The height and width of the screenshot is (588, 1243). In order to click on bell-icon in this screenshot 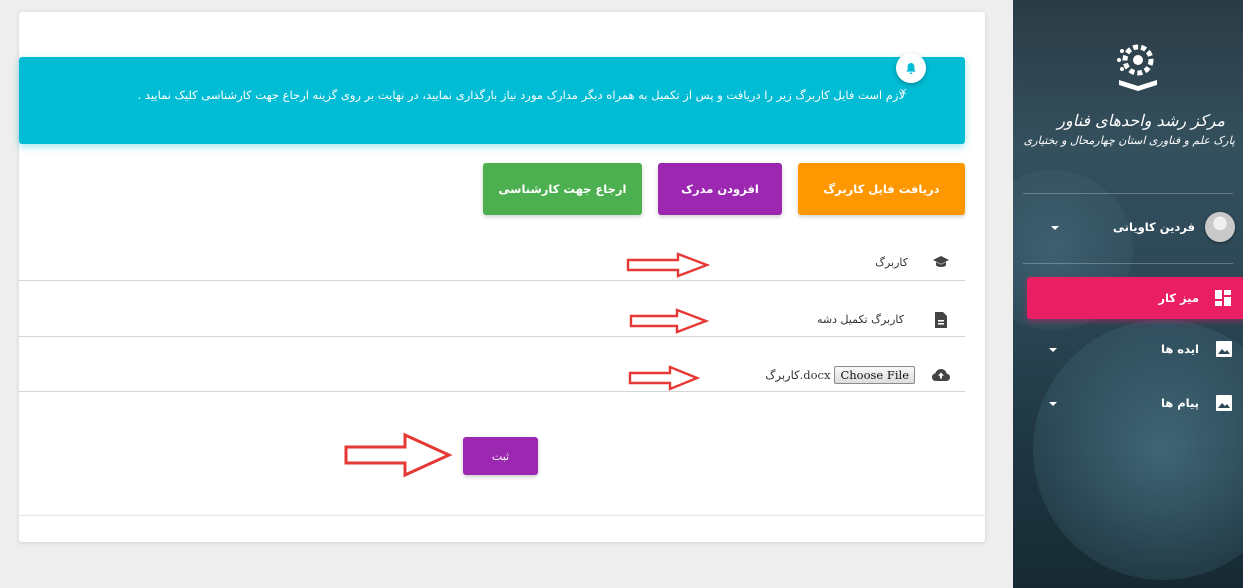, I will do `click(911, 68)`.